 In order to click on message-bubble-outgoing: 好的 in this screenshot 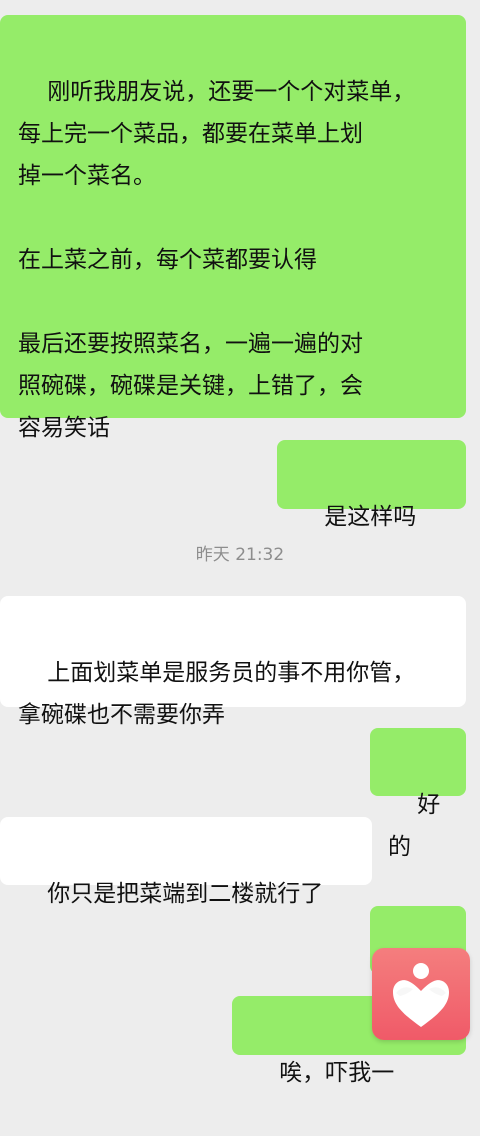, I will do `click(418, 794)`.